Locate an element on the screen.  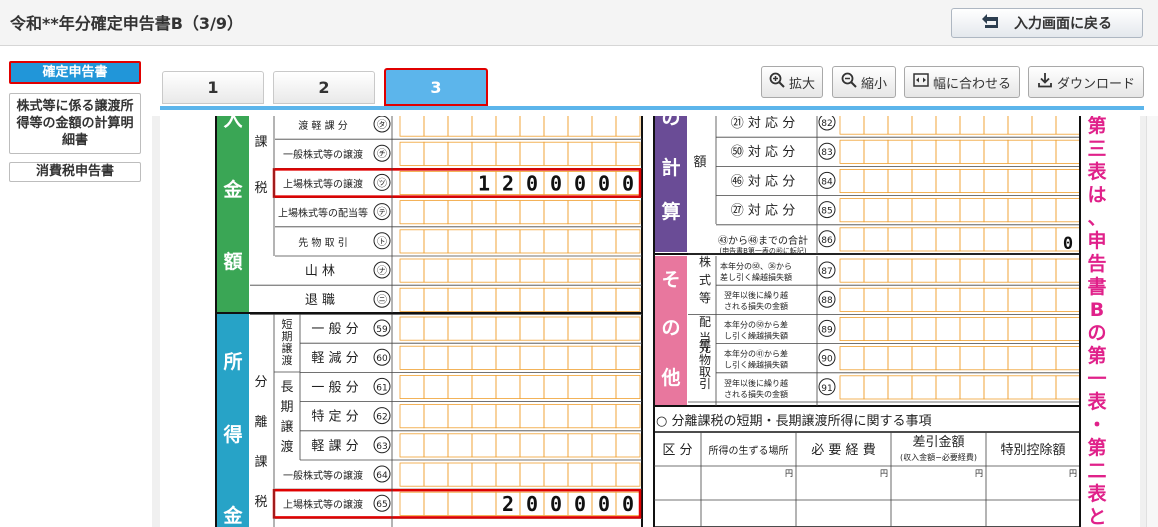
tab-label: 1 is located at coordinates (213, 87).